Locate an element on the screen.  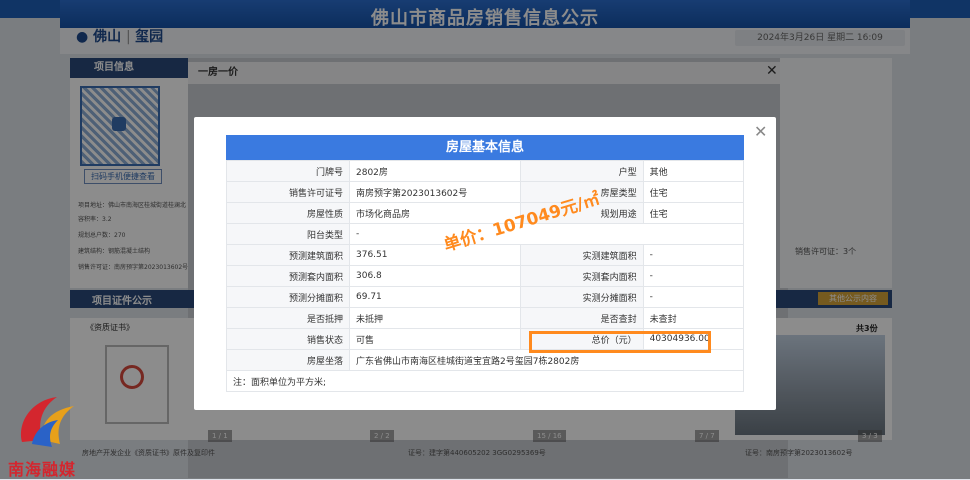
cell-label: 销售许可证号 is located at coordinates (288, 192).